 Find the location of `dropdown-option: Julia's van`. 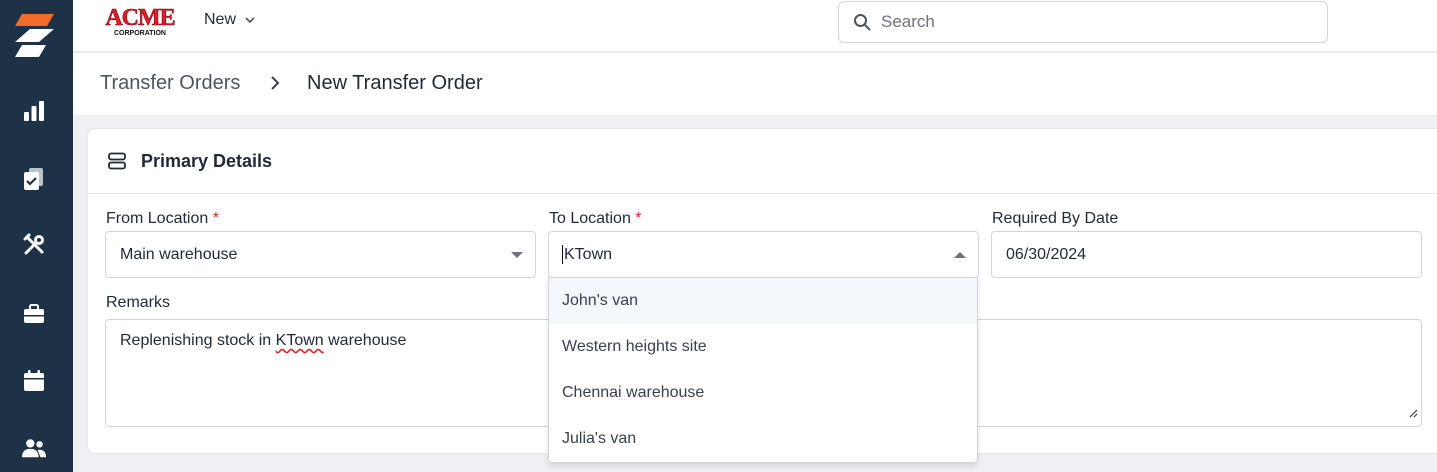

dropdown-option: Julia's van is located at coordinates (763, 439).